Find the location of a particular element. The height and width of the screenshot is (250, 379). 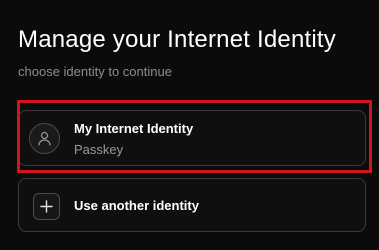

user-icon is located at coordinates (44, 138).